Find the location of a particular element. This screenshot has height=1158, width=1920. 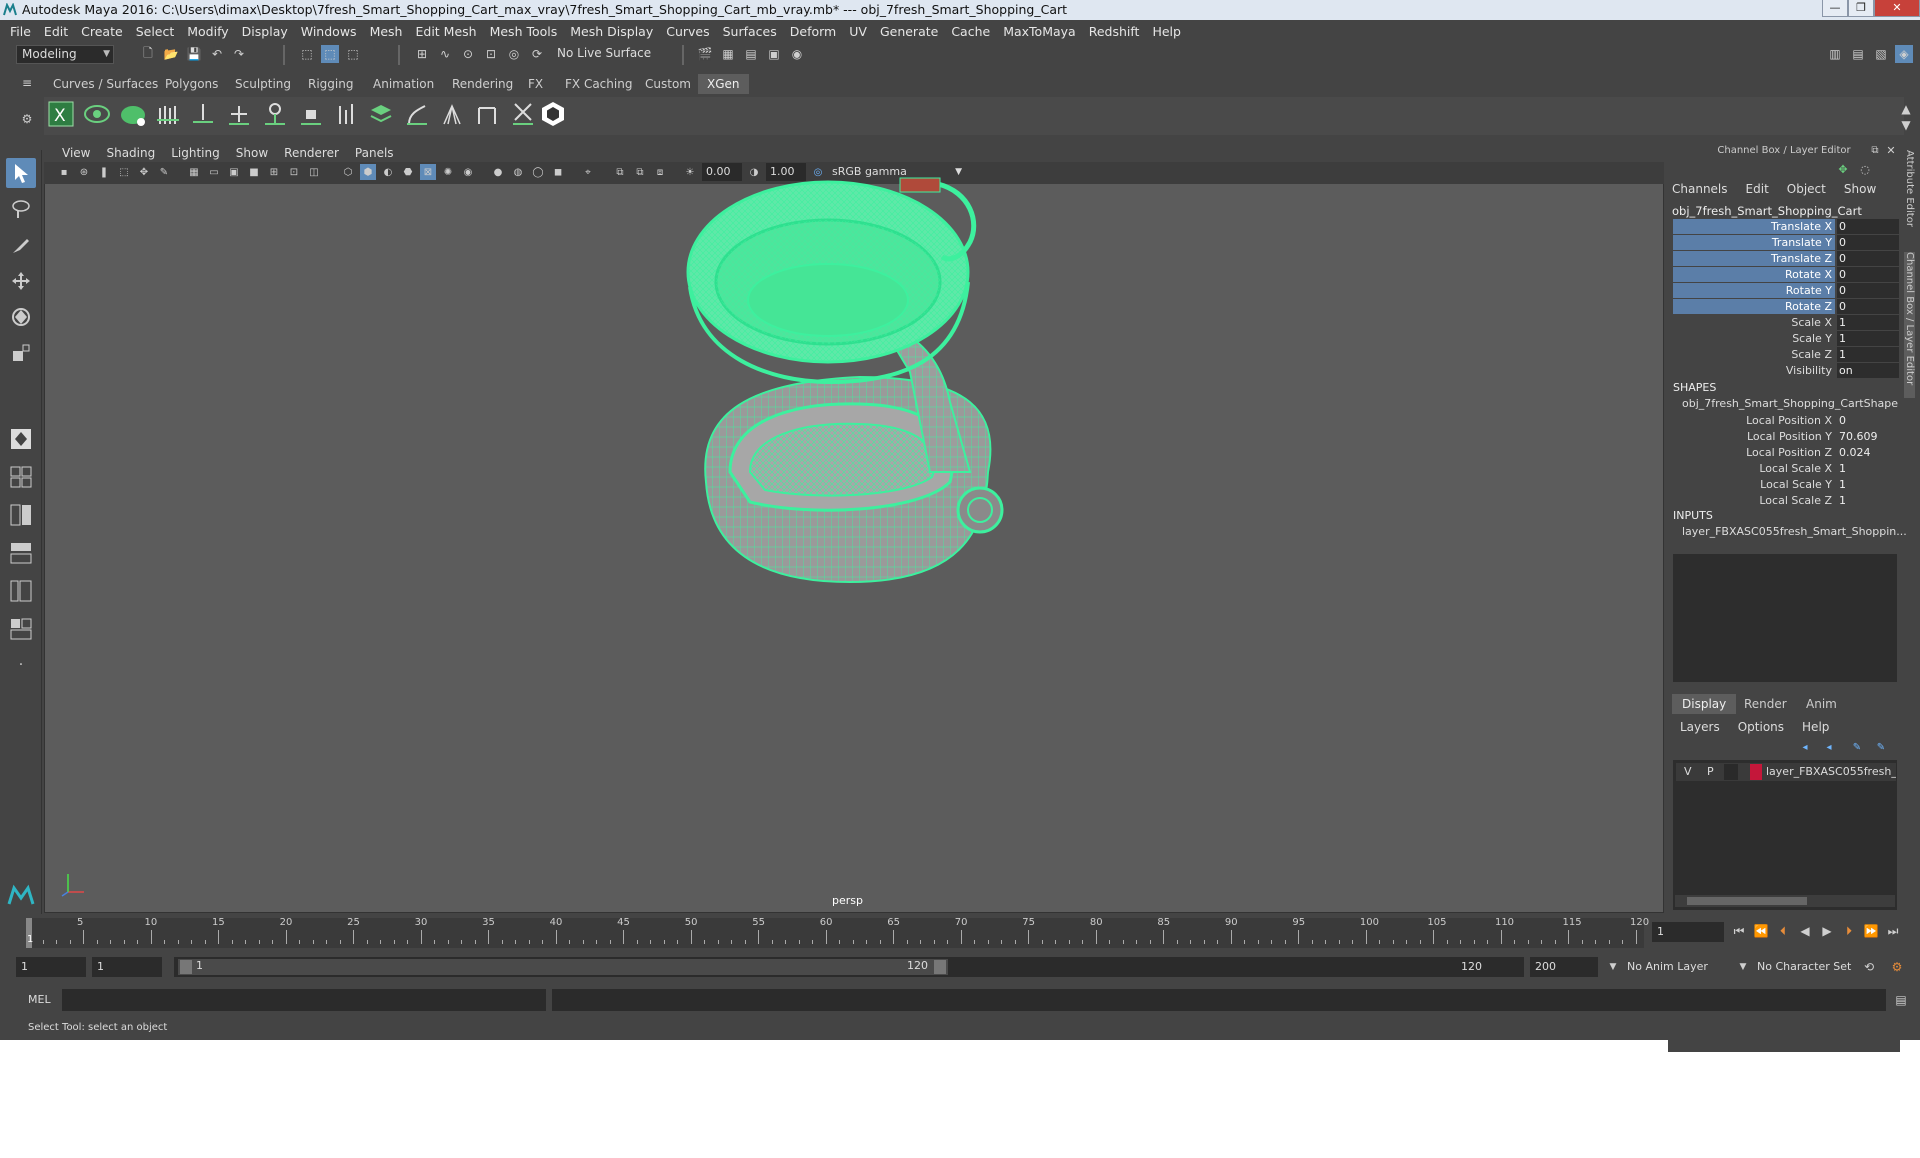

chevron-down-icon: ▼ is located at coordinates (1743, 967).